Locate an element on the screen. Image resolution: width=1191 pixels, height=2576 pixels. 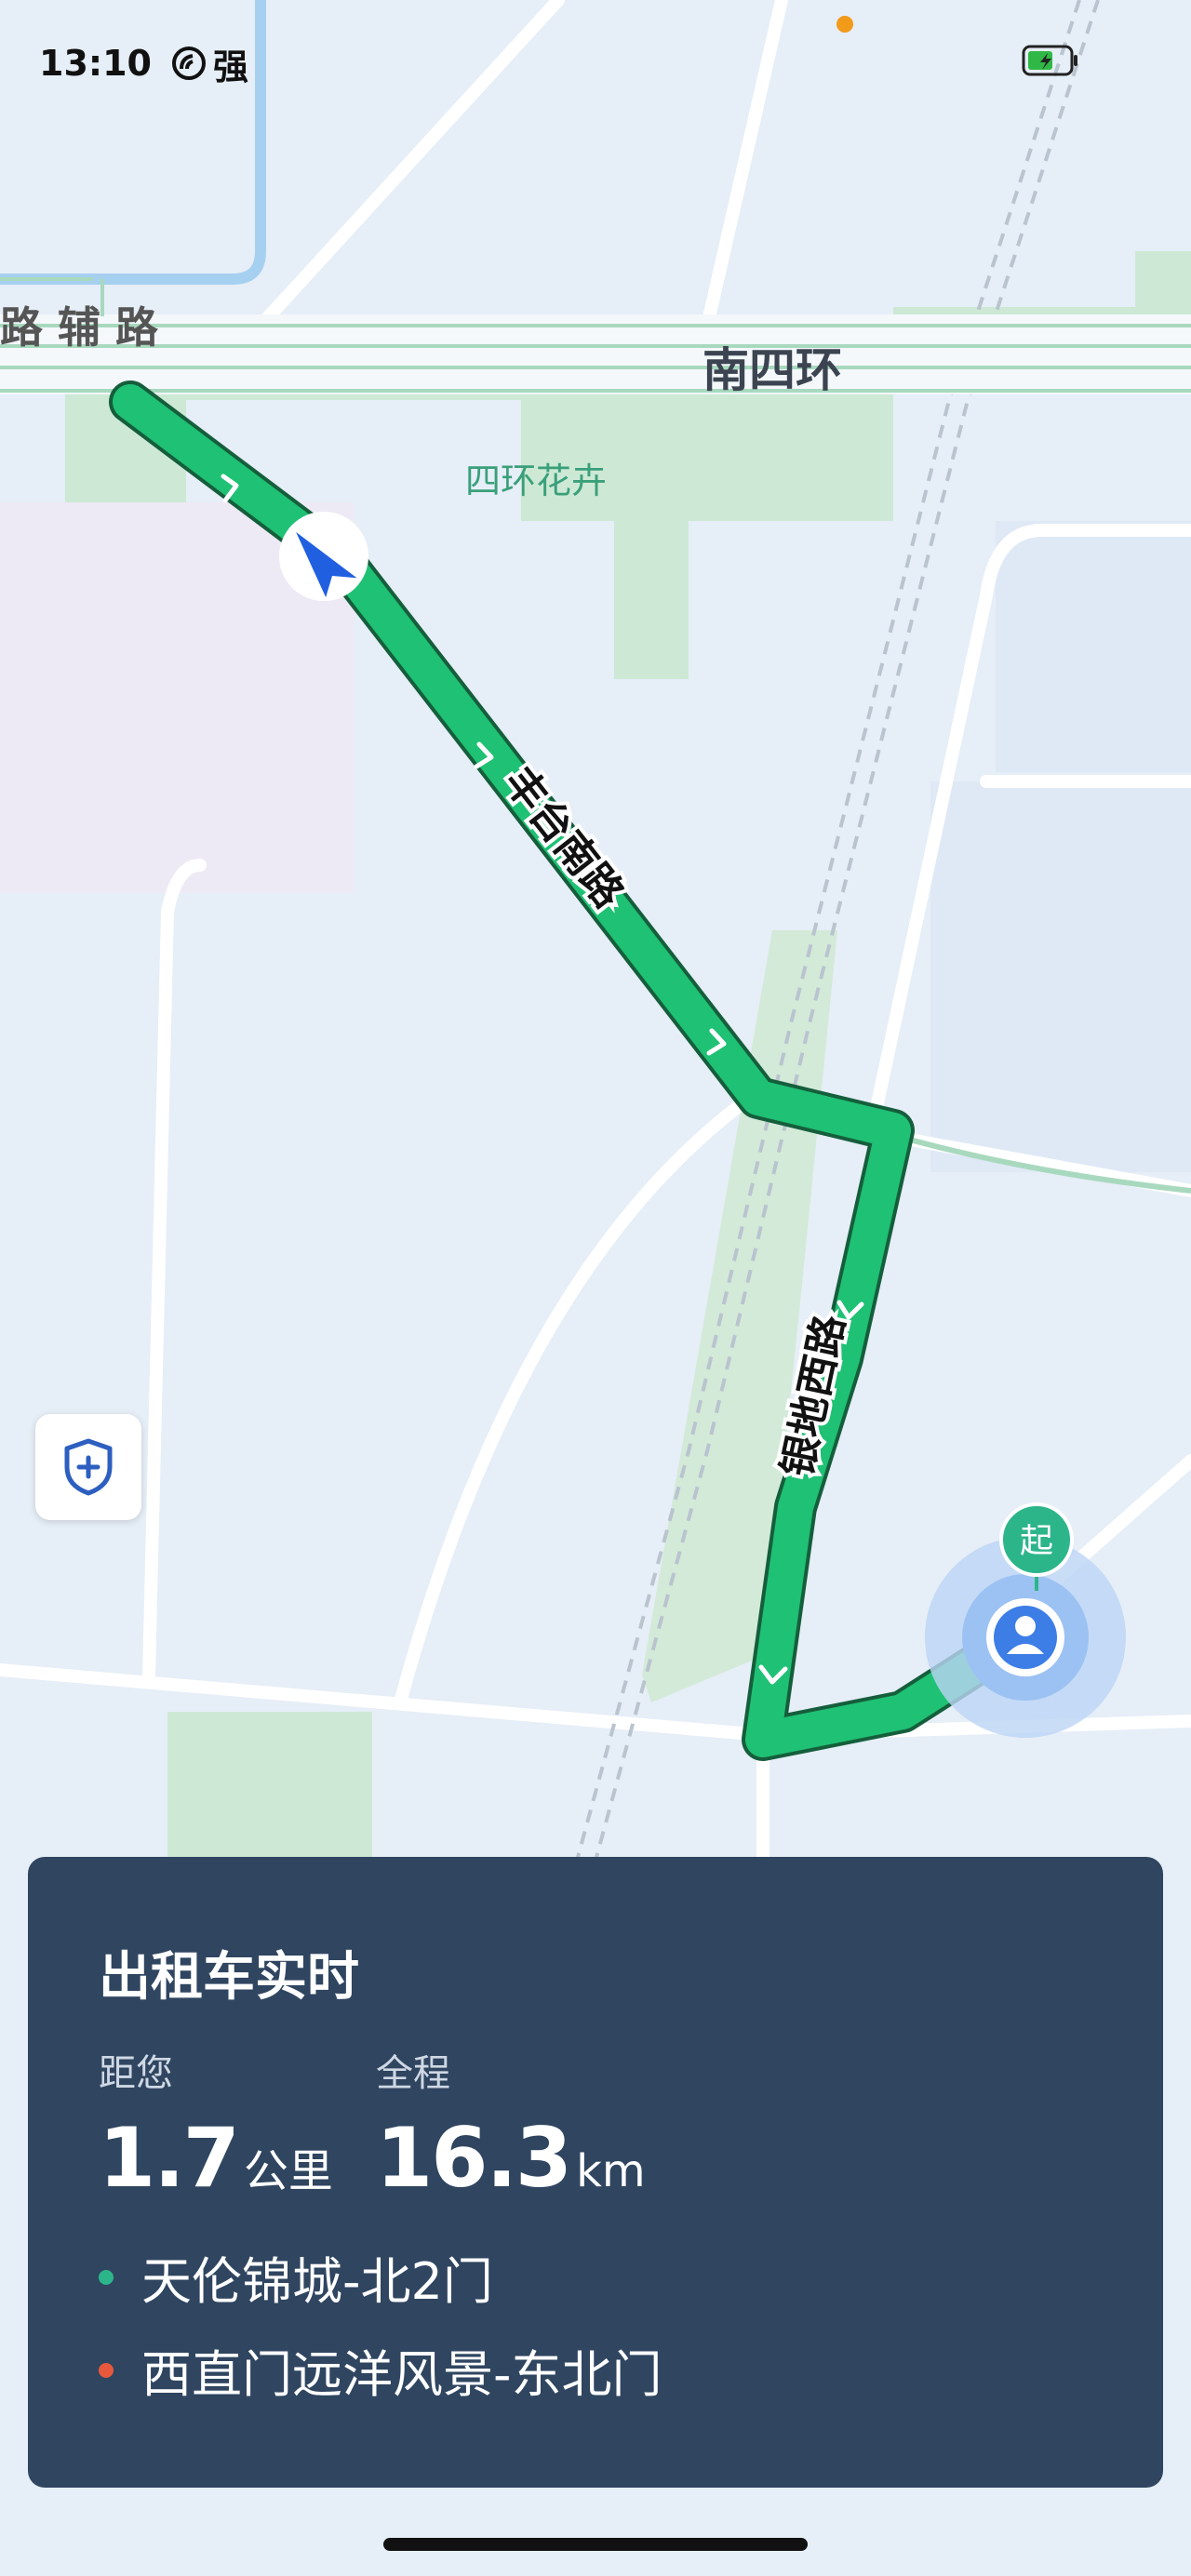
park-area is located at coordinates (269, 1786).